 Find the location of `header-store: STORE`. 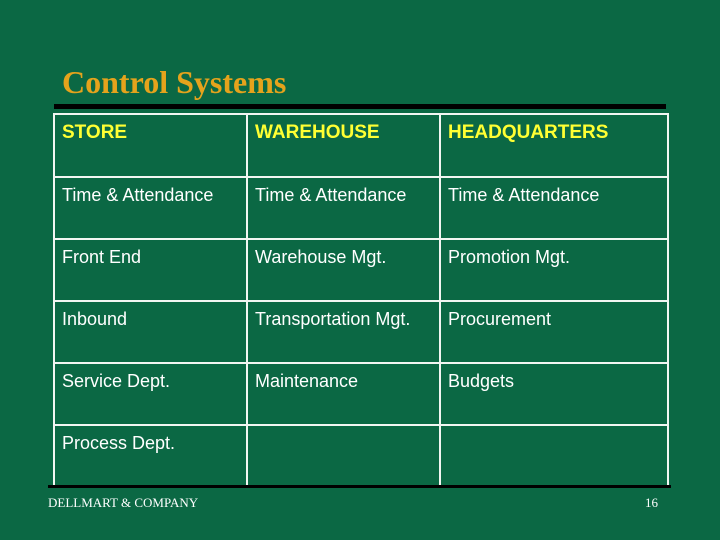

header-store: STORE is located at coordinates (150, 145).